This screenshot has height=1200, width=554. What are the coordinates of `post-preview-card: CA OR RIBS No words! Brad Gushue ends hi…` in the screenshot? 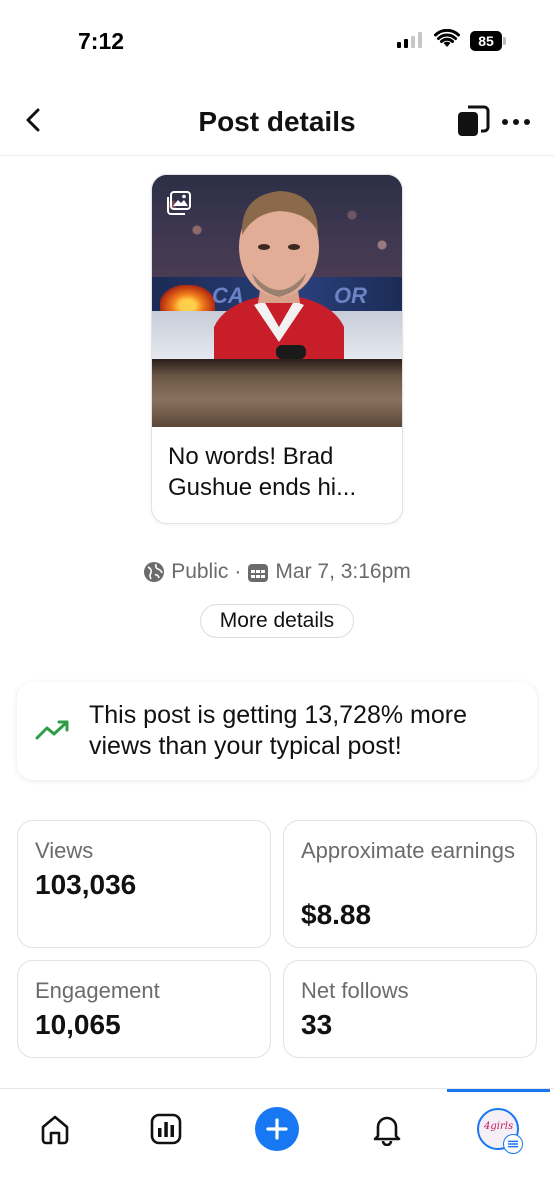 It's located at (277, 349).